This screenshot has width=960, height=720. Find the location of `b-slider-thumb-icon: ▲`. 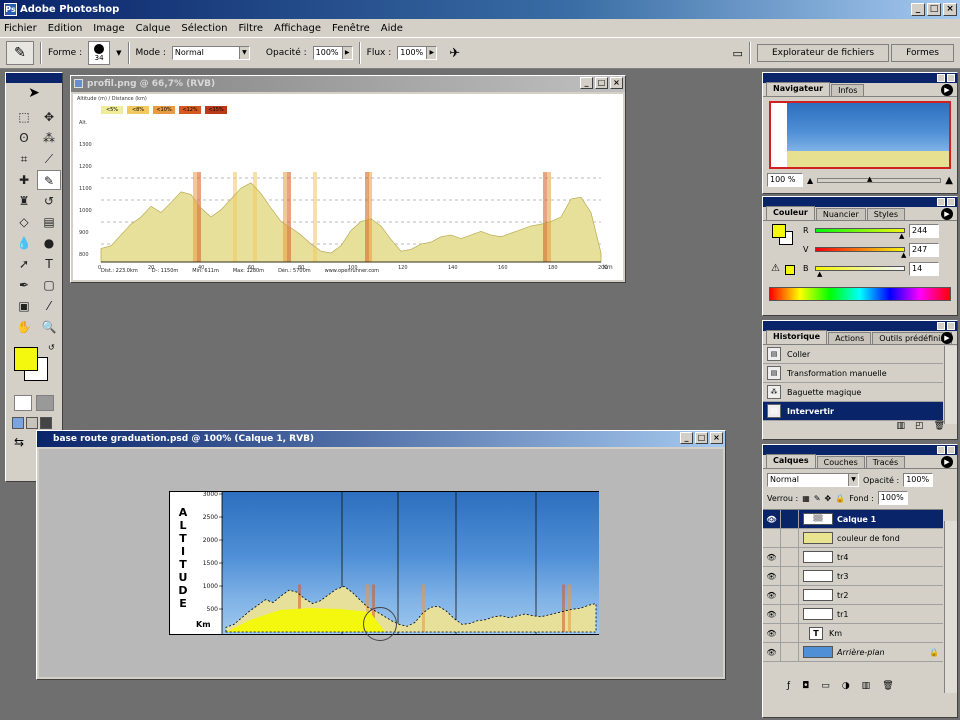

b-slider-thumb-icon: ▲ is located at coordinates (819, 274).